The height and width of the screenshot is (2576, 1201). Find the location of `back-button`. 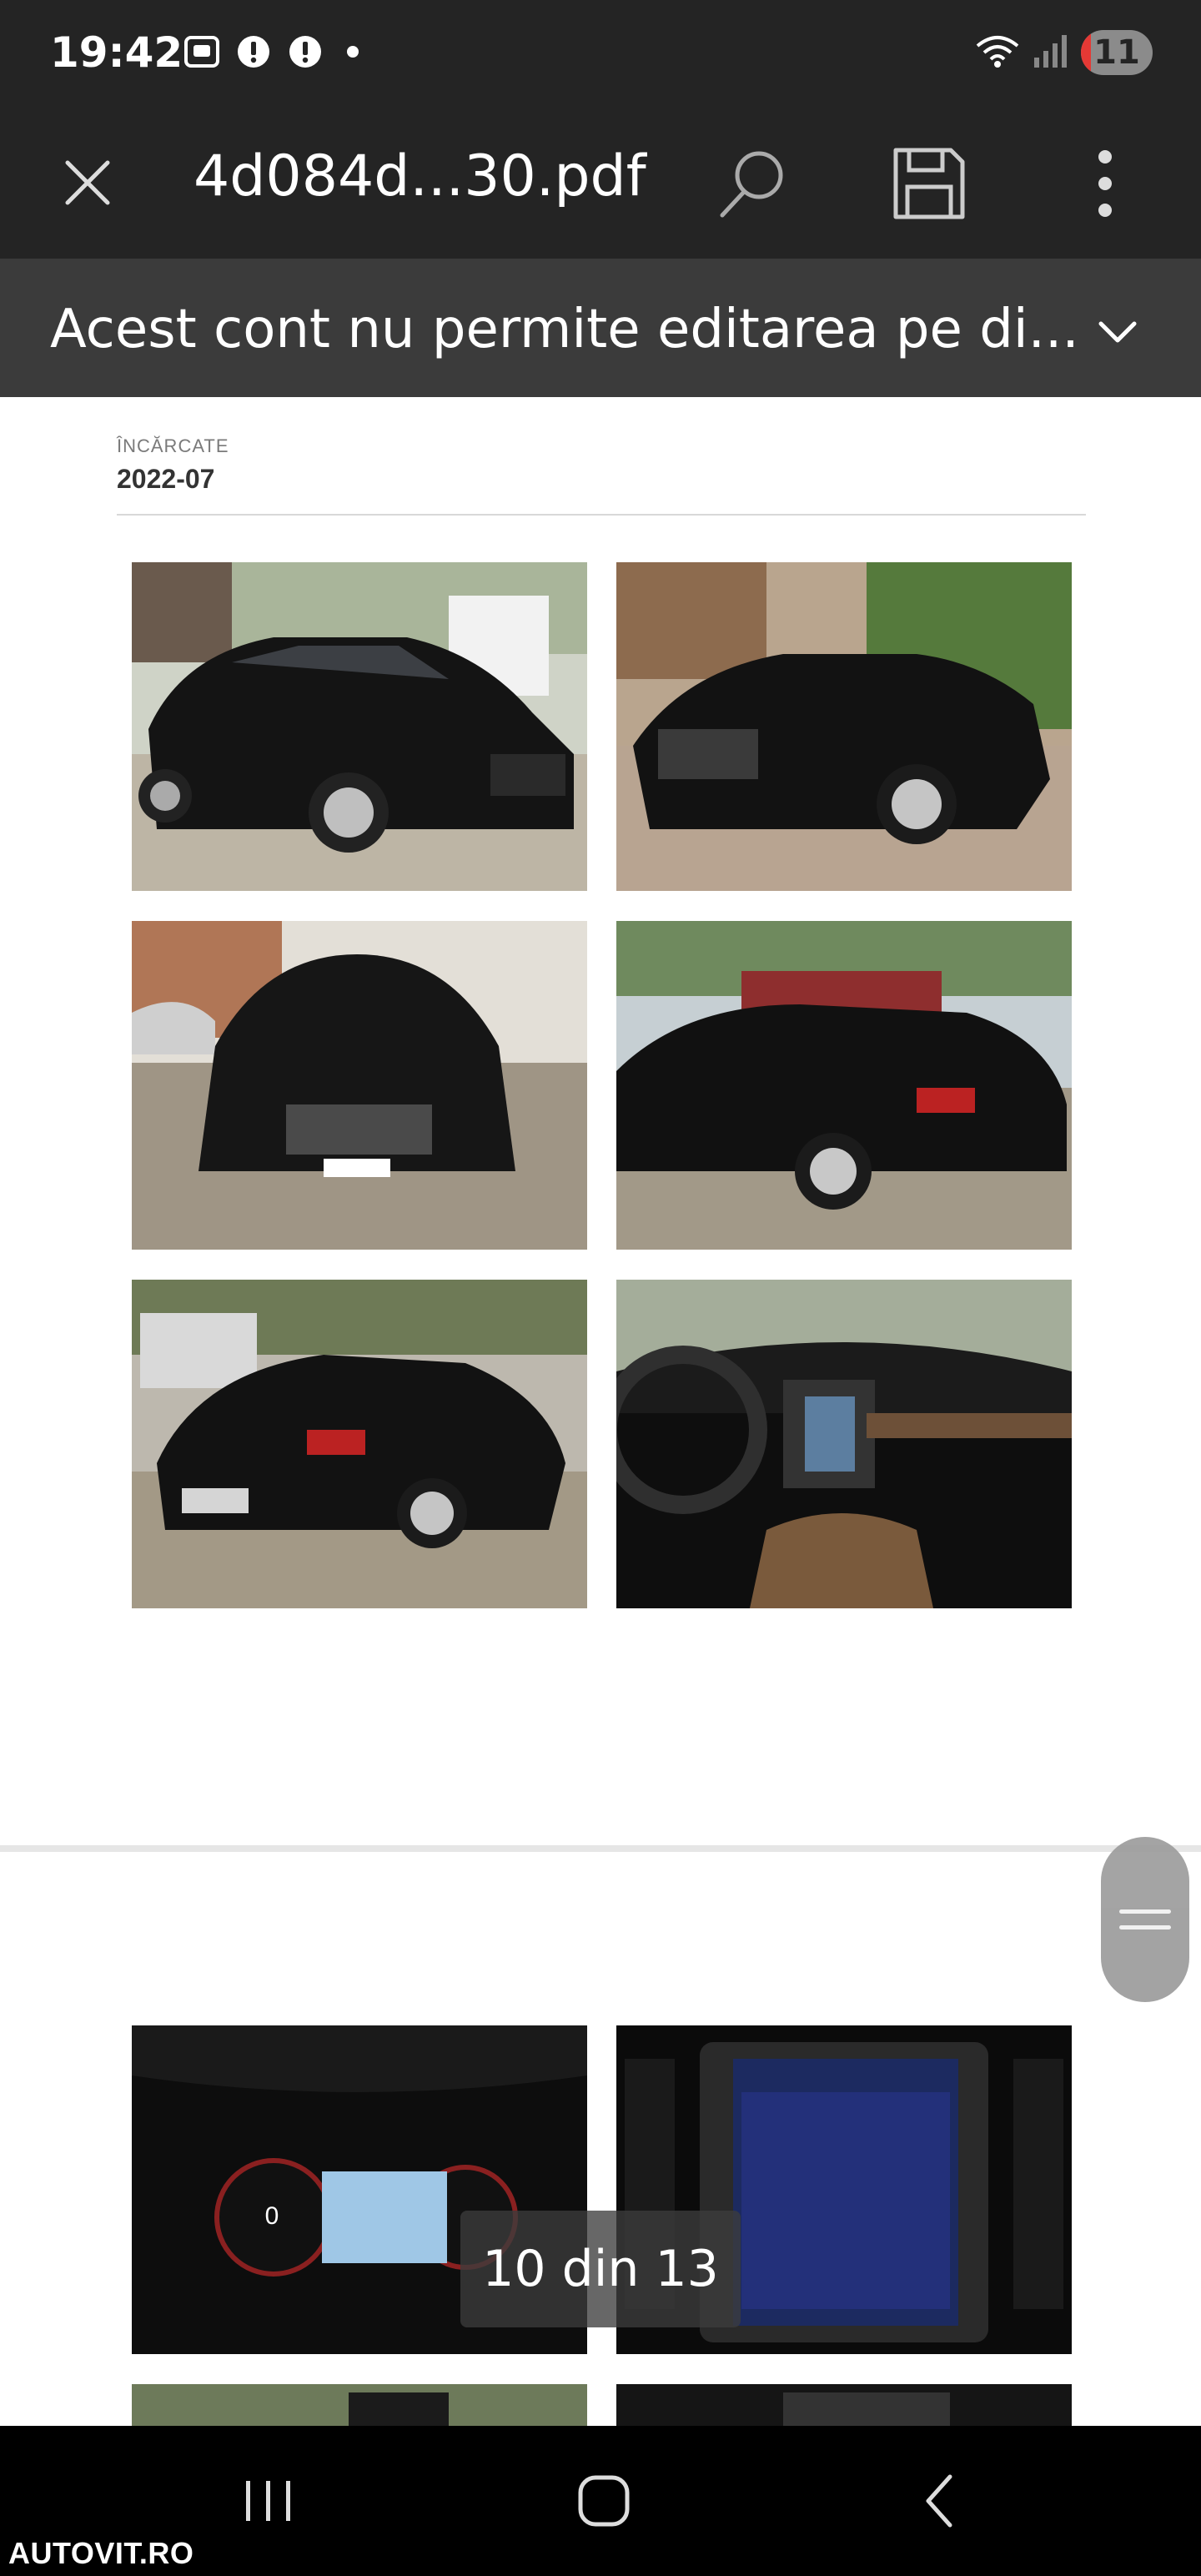

back-button is located at coordinates (939, 2501).